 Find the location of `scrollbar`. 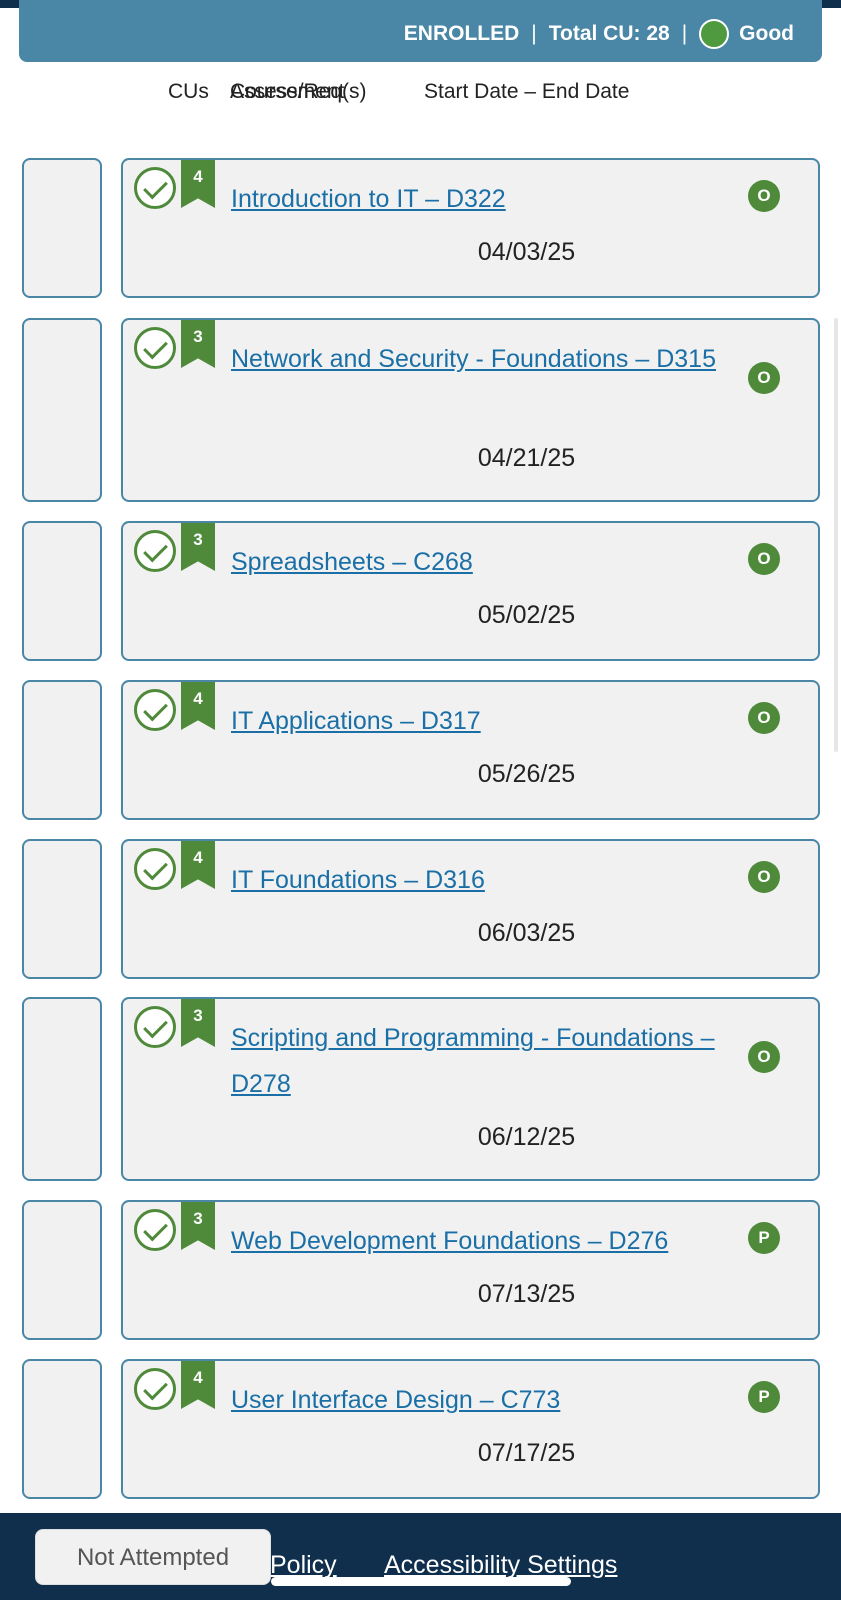

scrollbar is located at coordinates (836, 535).